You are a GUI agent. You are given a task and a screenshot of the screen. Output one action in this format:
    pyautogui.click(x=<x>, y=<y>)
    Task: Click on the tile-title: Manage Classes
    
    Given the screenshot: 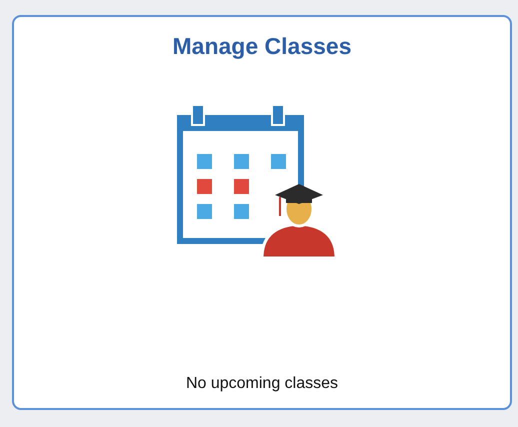 What is the action you would take?
    pyautogui.click(x=262, y=46)
    